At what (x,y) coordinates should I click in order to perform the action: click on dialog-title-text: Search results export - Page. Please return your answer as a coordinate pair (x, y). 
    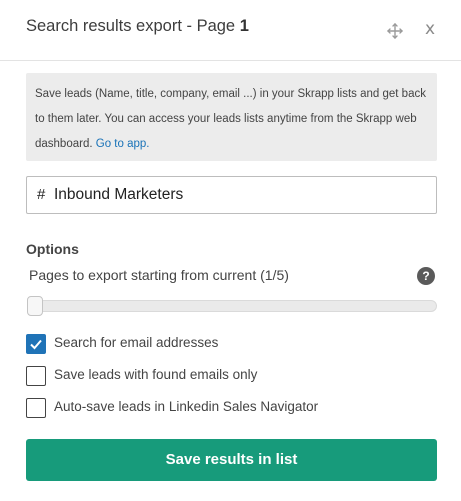
    Looking at the image, I should click on (133, 26).